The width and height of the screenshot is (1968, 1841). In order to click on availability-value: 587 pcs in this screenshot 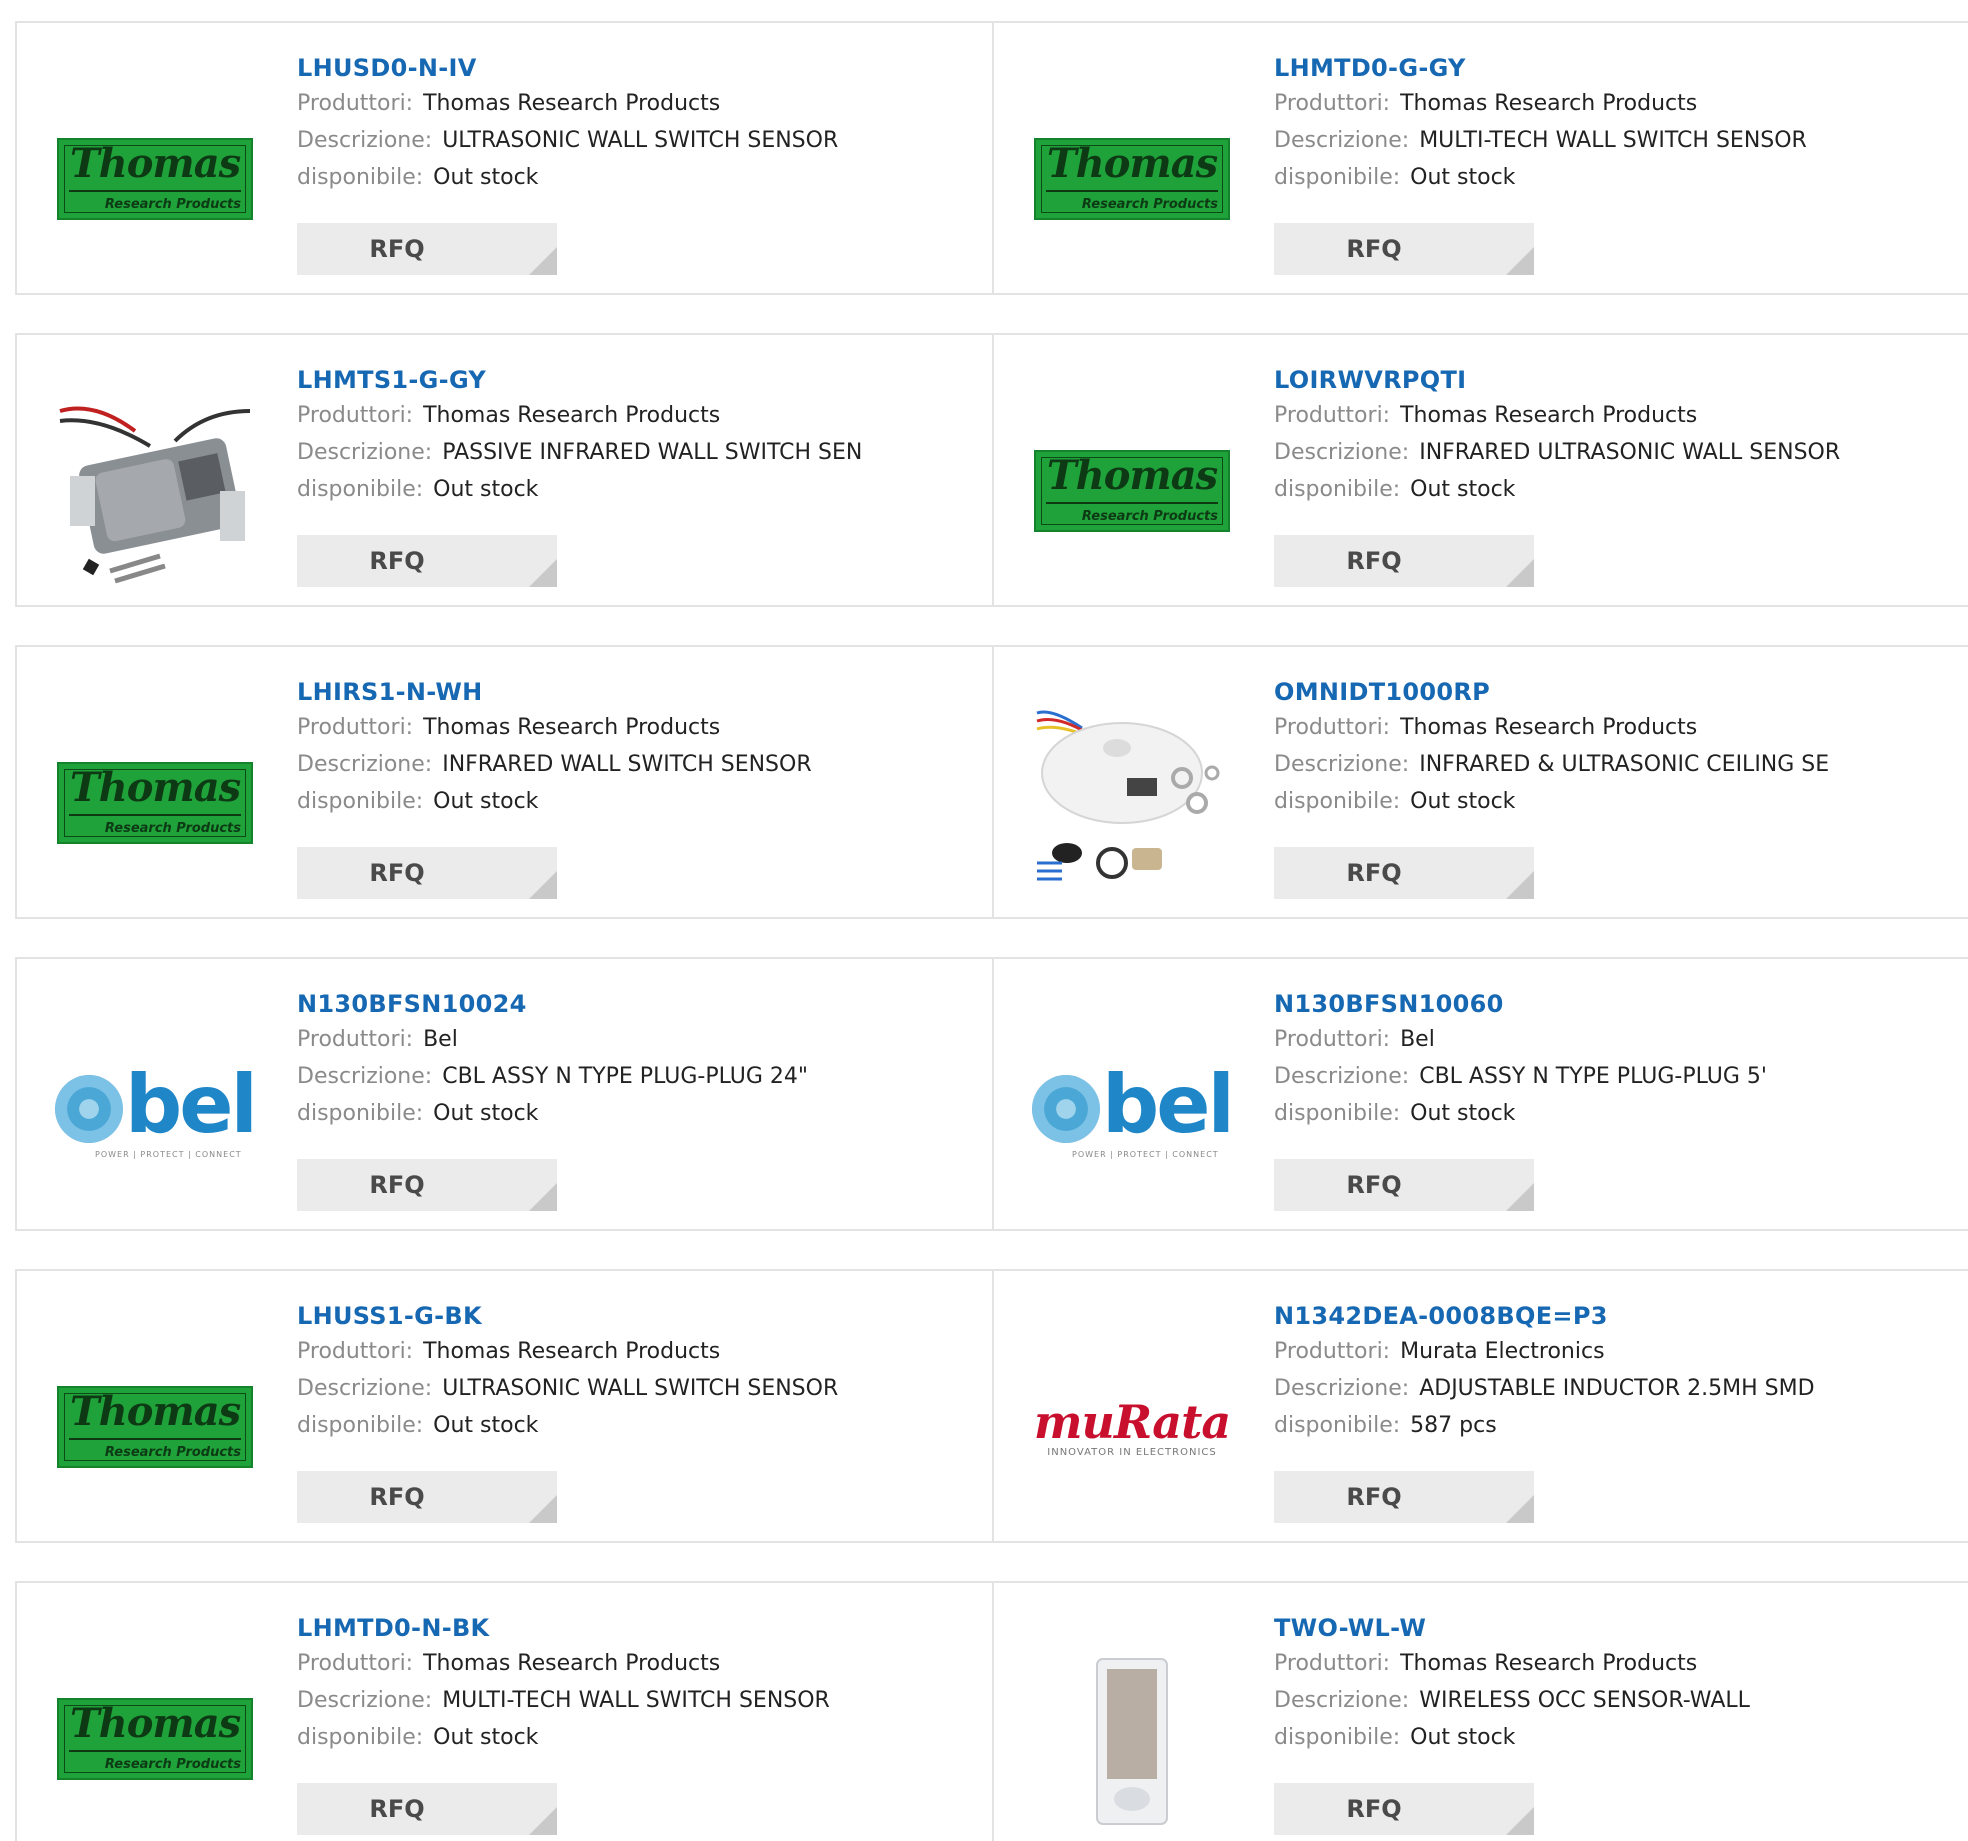, I will do `click(1453, 1425)`.